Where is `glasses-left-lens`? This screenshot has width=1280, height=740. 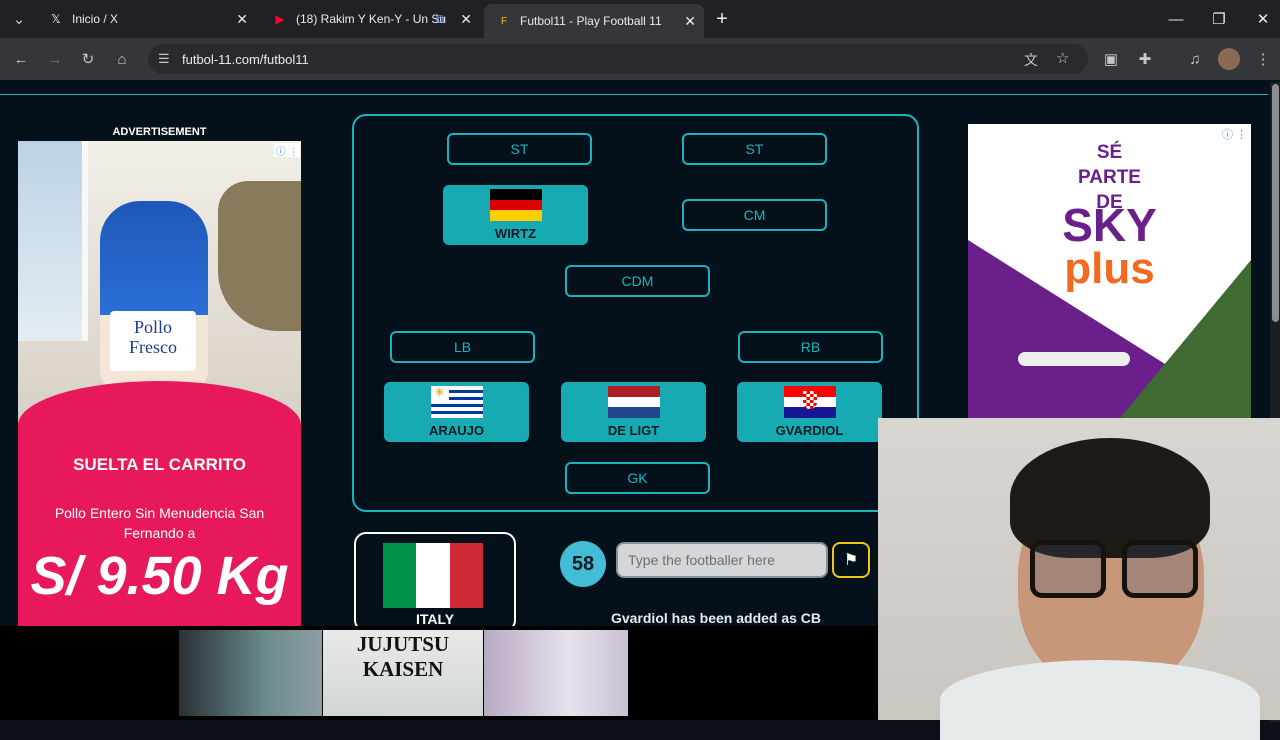
glasses-left-lens is located at coordinates (1068, 569).